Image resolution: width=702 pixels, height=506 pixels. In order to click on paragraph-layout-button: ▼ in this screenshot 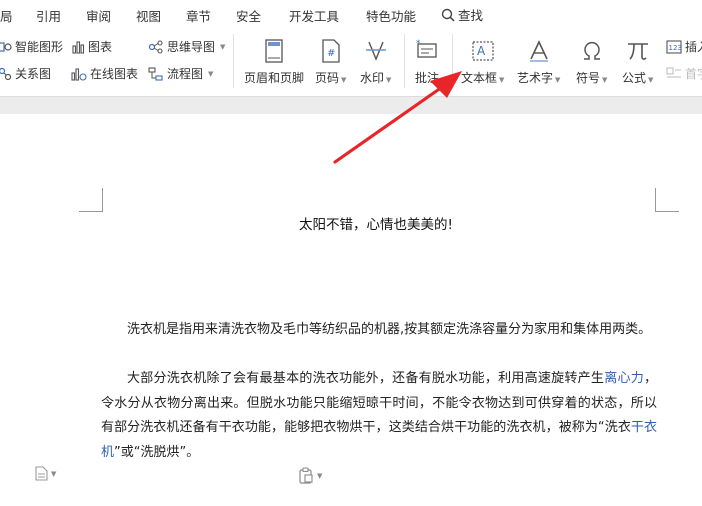, I will do `click(45, 473)`.